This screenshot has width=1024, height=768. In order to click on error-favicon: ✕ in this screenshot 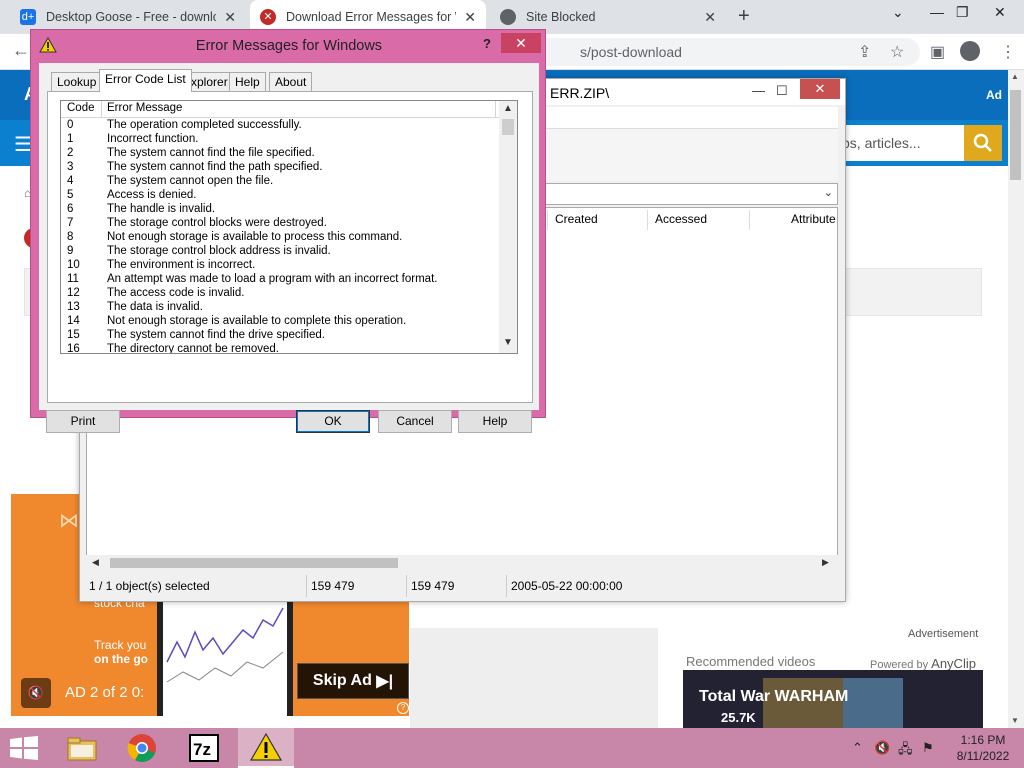, I will do `click(268, 17)`.